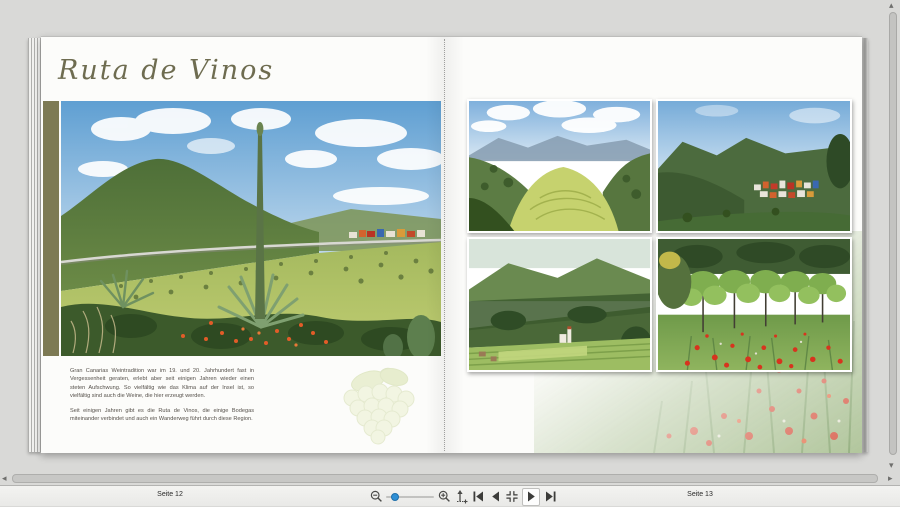 The image size is (900, 507). I want to click on first-page-button, so click(478, 497).